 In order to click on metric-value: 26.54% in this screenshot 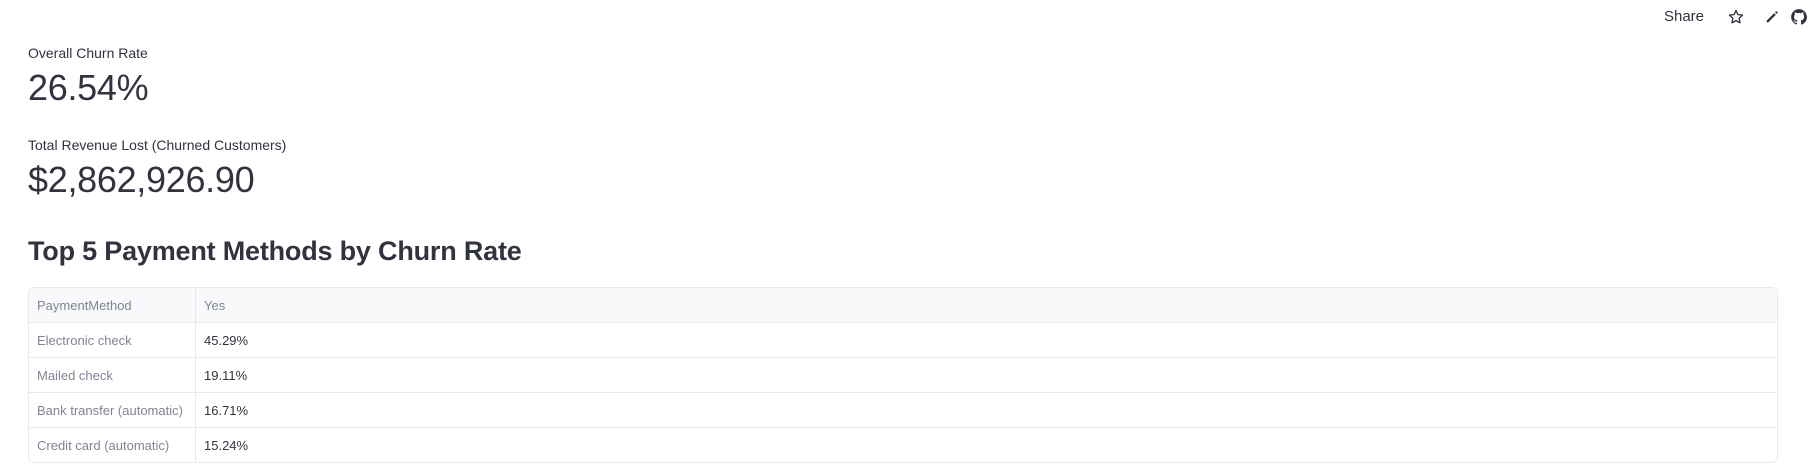, I will do `click(88, 87)`.